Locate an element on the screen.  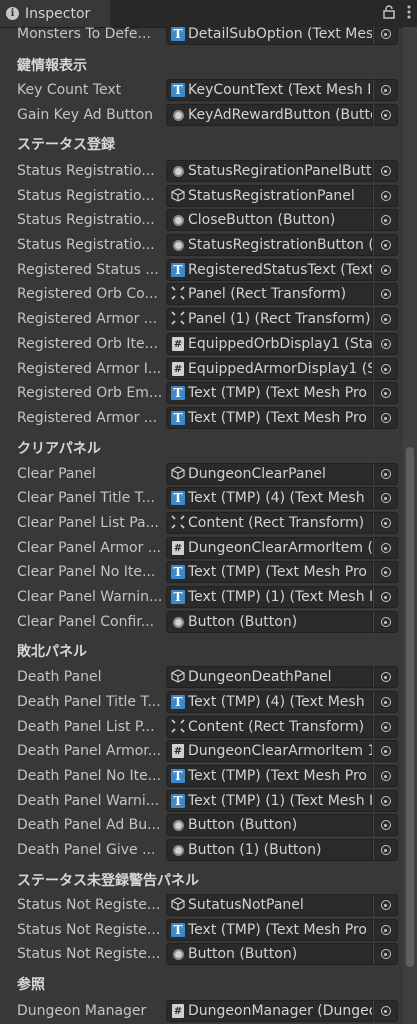
object-reference-field: T DetailSubOption (Text Mes is located at coordinates (269, 36).